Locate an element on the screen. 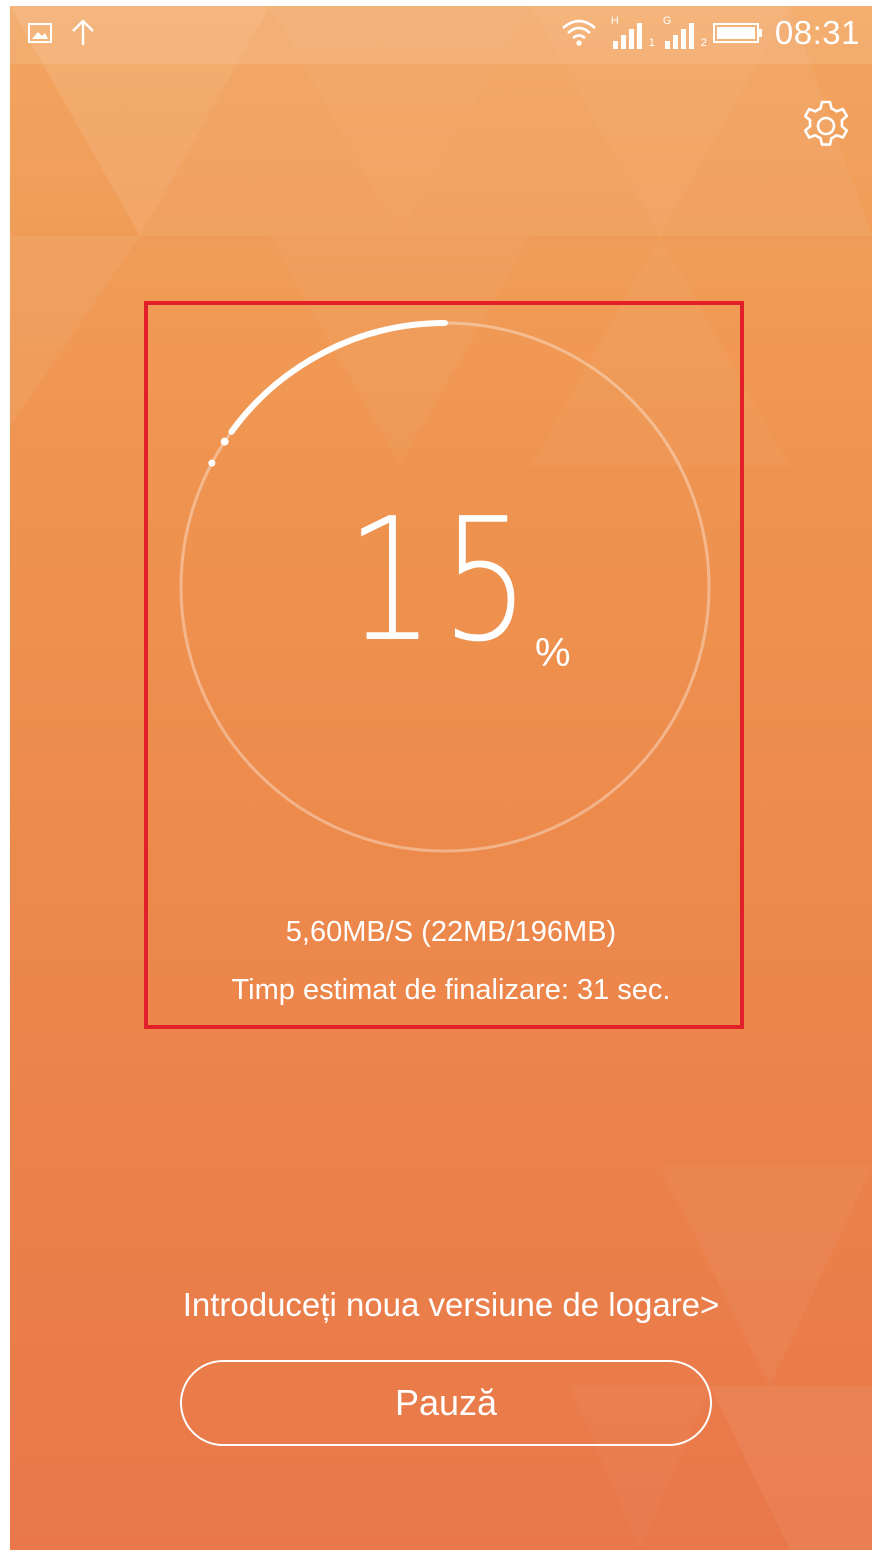 The image size is (872, 1550). signal-sim1-icon: H 1 is located at coordinates (632, 33).